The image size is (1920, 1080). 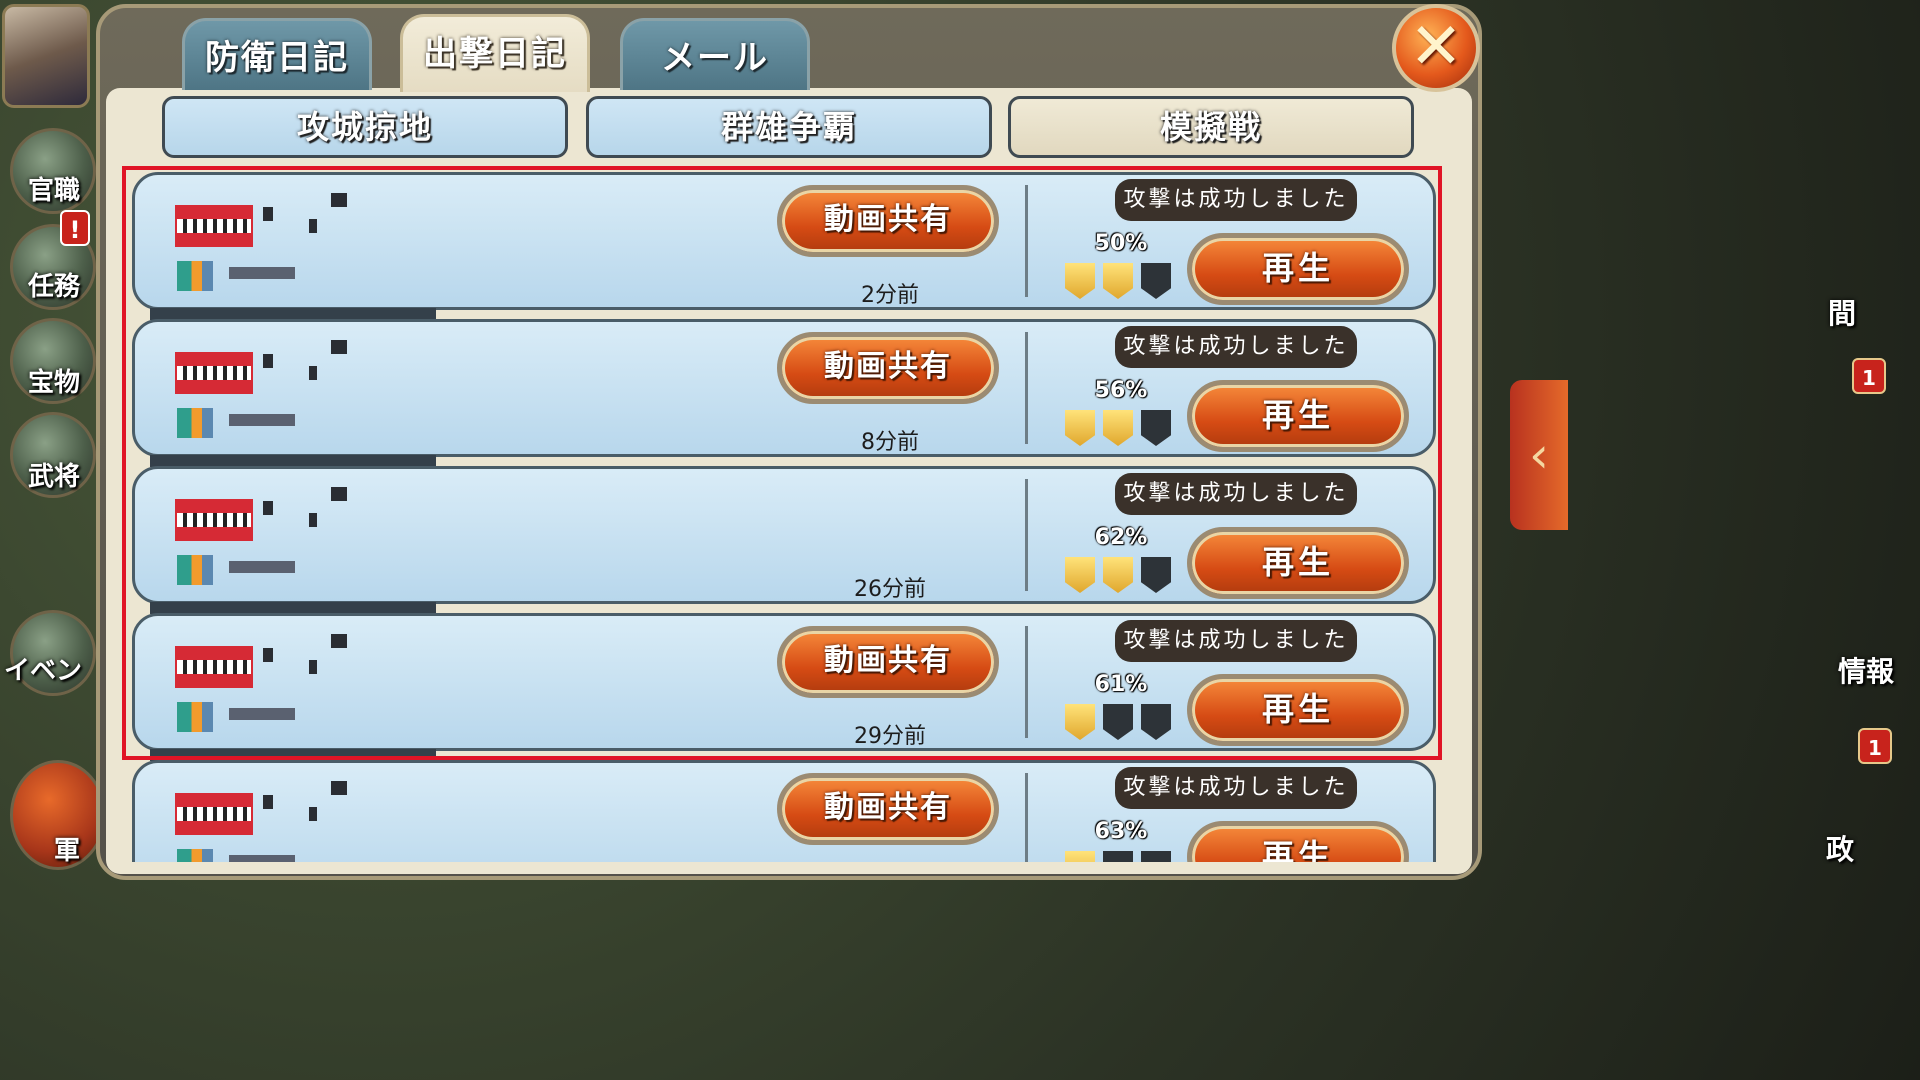 What do you see at coordinates (789, 127) in the screenshot?
I see `subtab-heroes: 群雄争覇` at bounding box center [789, 127].